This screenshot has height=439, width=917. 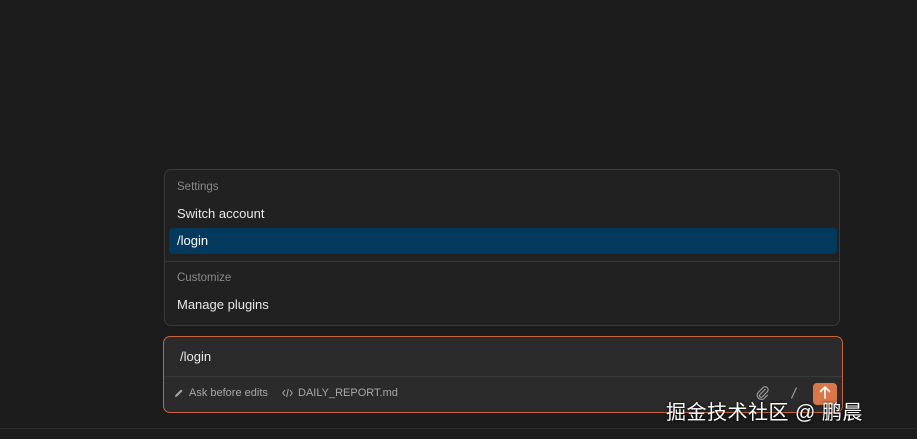 What do you see at coordinates (287, 393) in the screenshot?
I see `code-icon` at bounding box center [287, 393].